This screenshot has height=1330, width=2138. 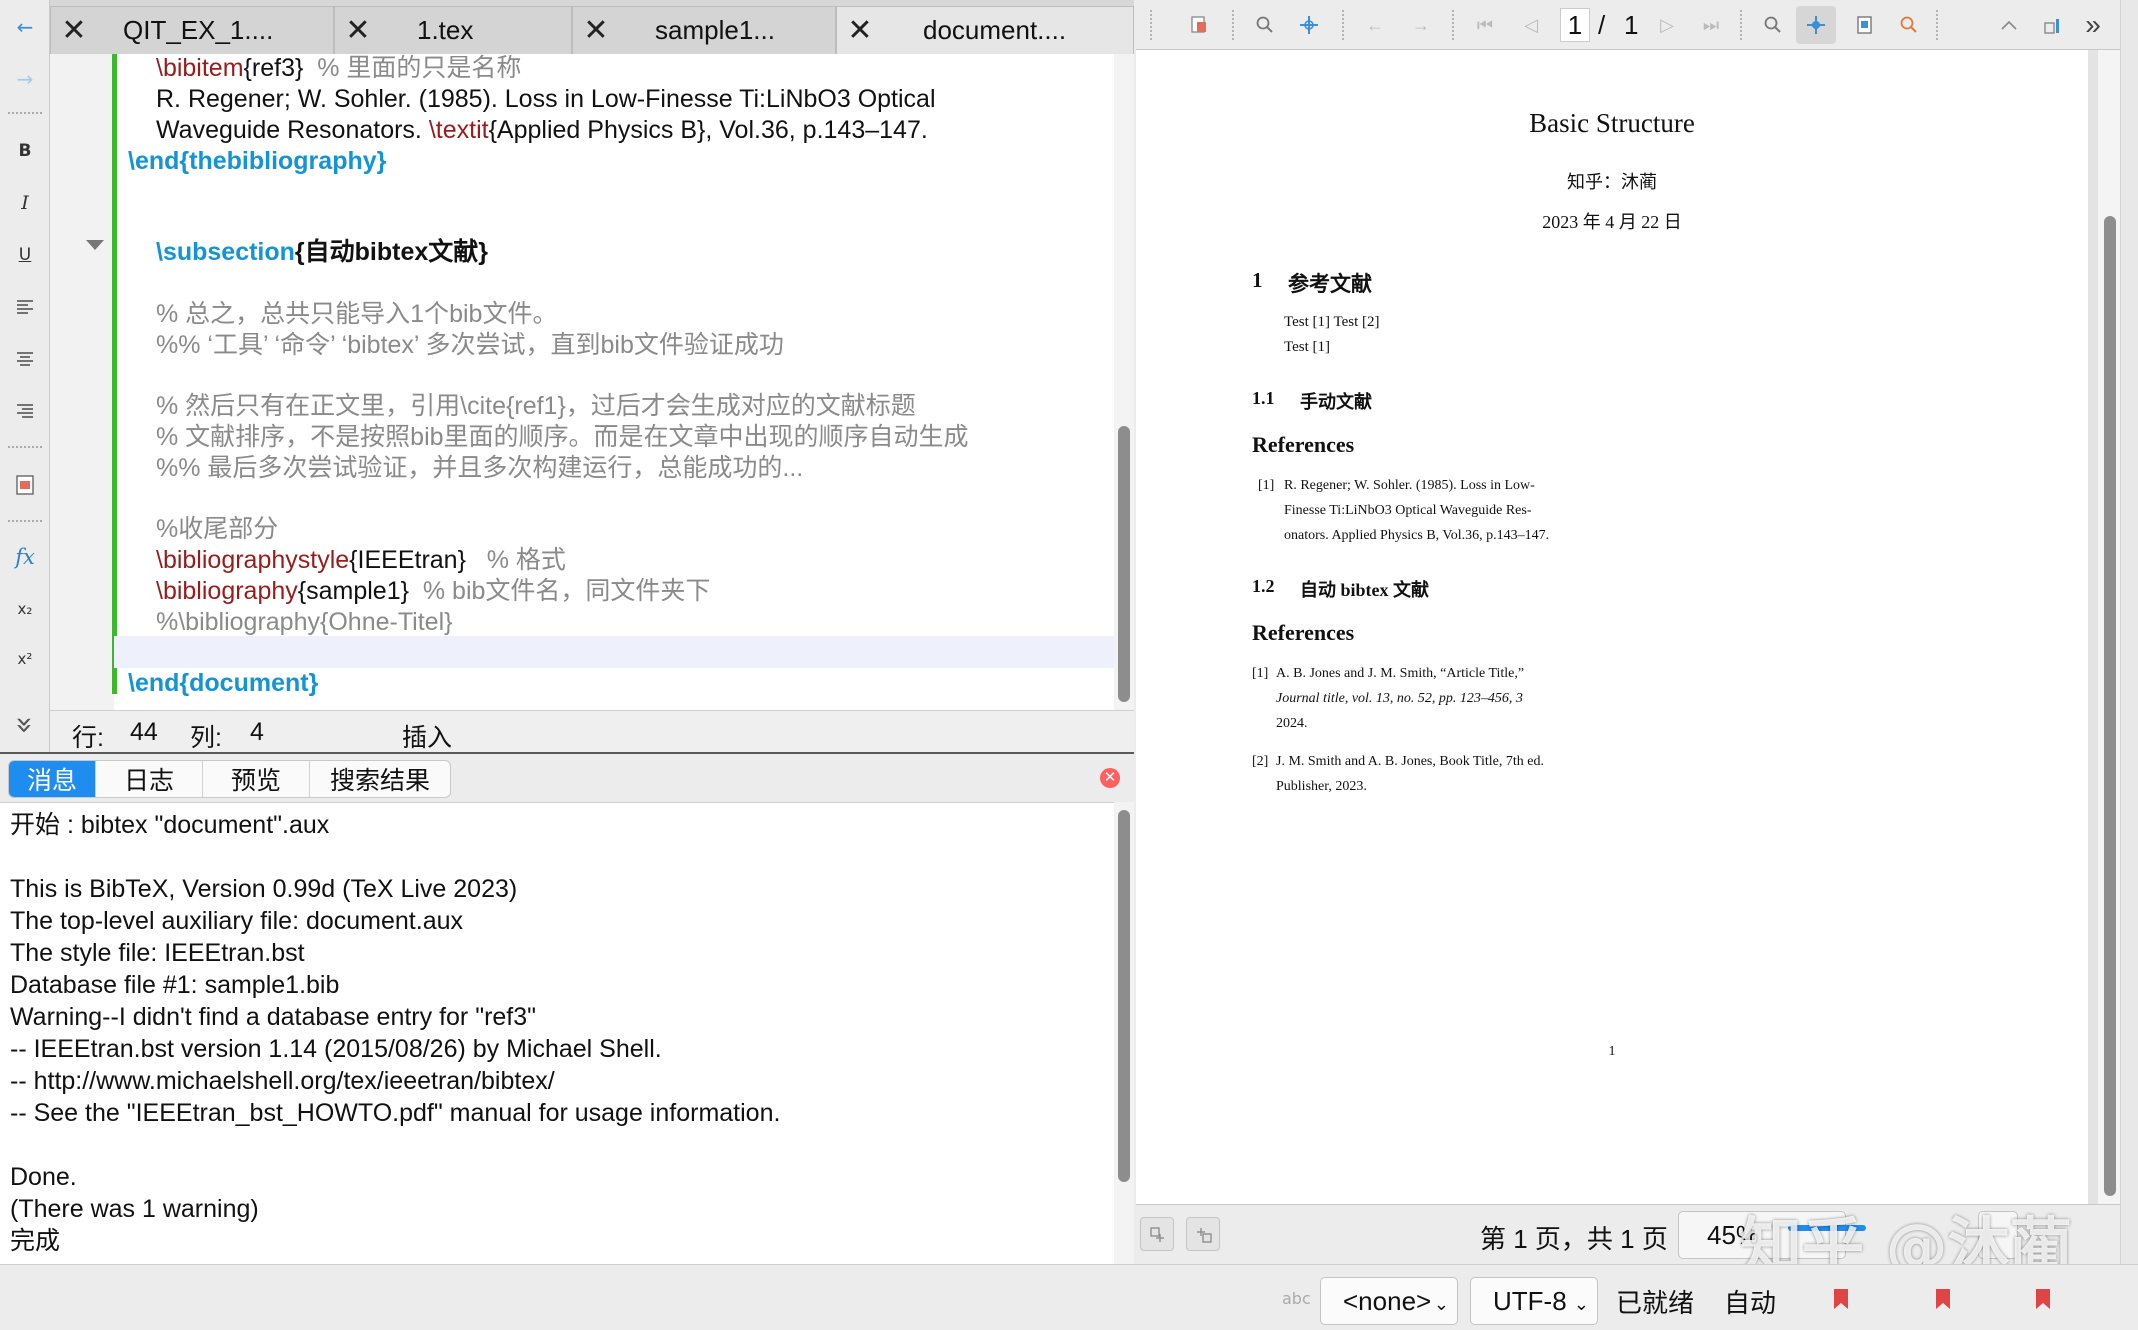 I want to click on last-page-icon: ⏭, so click(x=1711, y=25).